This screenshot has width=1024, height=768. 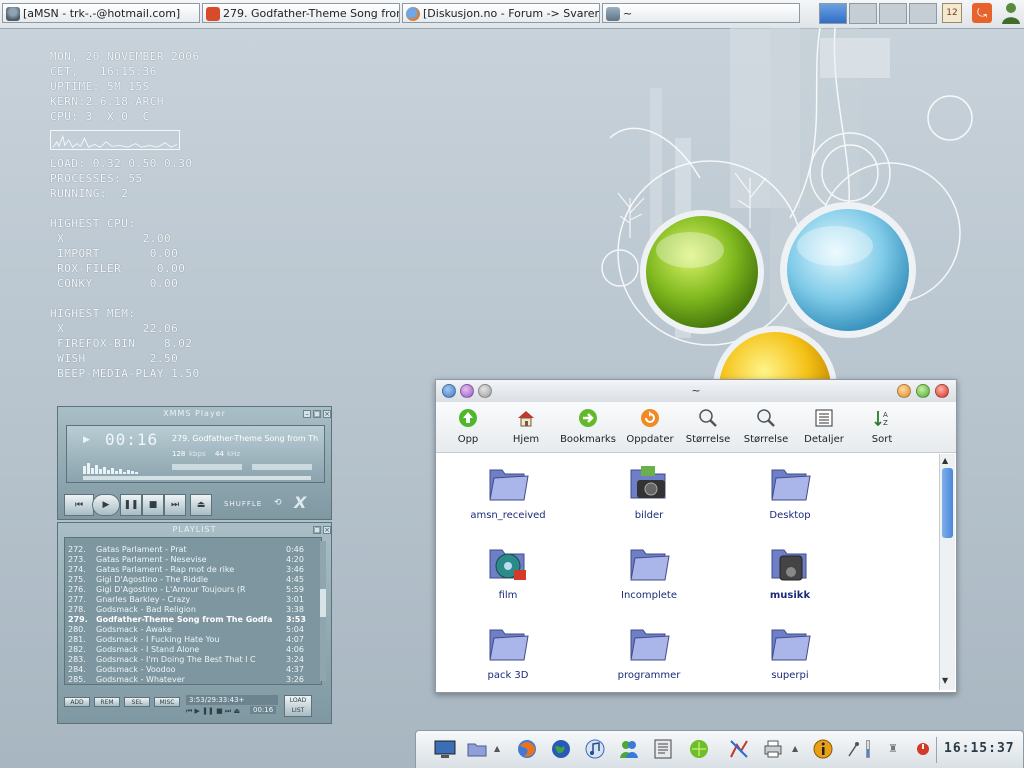 What do you see at coordinates (468, 428) in the screenshot?
I see `toolbar-up-button: Opp` at bounding box center [468, 428].